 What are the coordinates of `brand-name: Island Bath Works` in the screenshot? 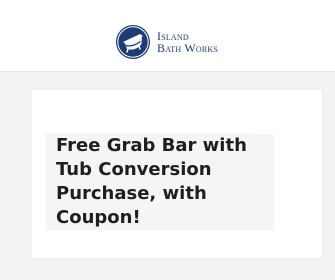 It's located at (187, 42).